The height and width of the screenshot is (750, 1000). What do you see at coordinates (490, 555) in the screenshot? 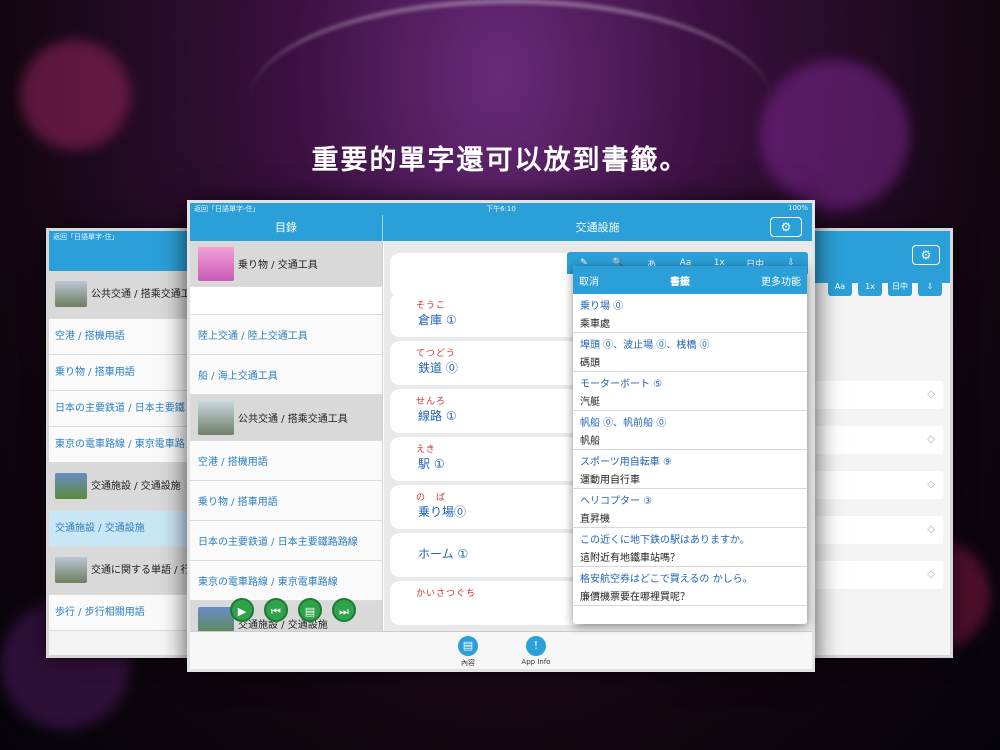
I see `vocab-card: ホーム ①` at bounding box center [490, 555].